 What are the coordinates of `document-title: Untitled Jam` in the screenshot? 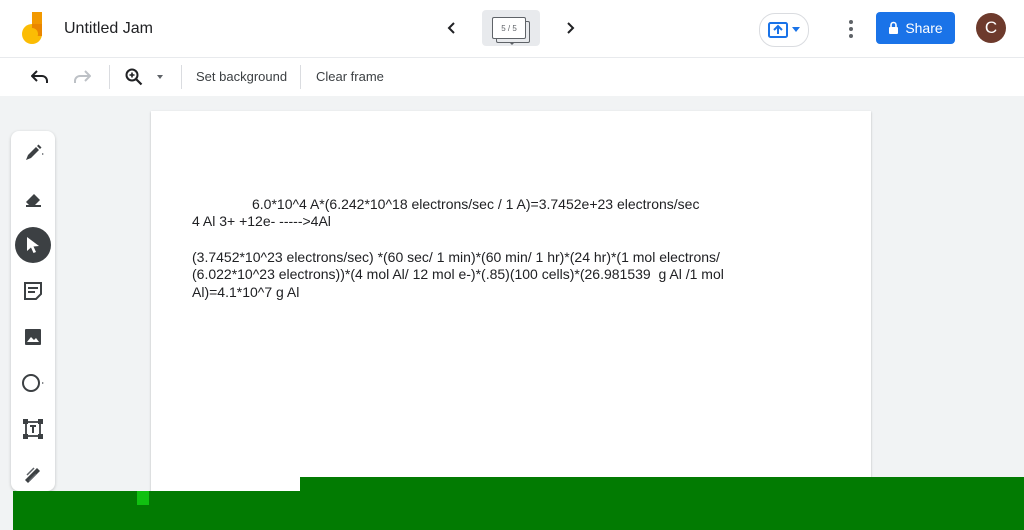 It's located at (108, 29).